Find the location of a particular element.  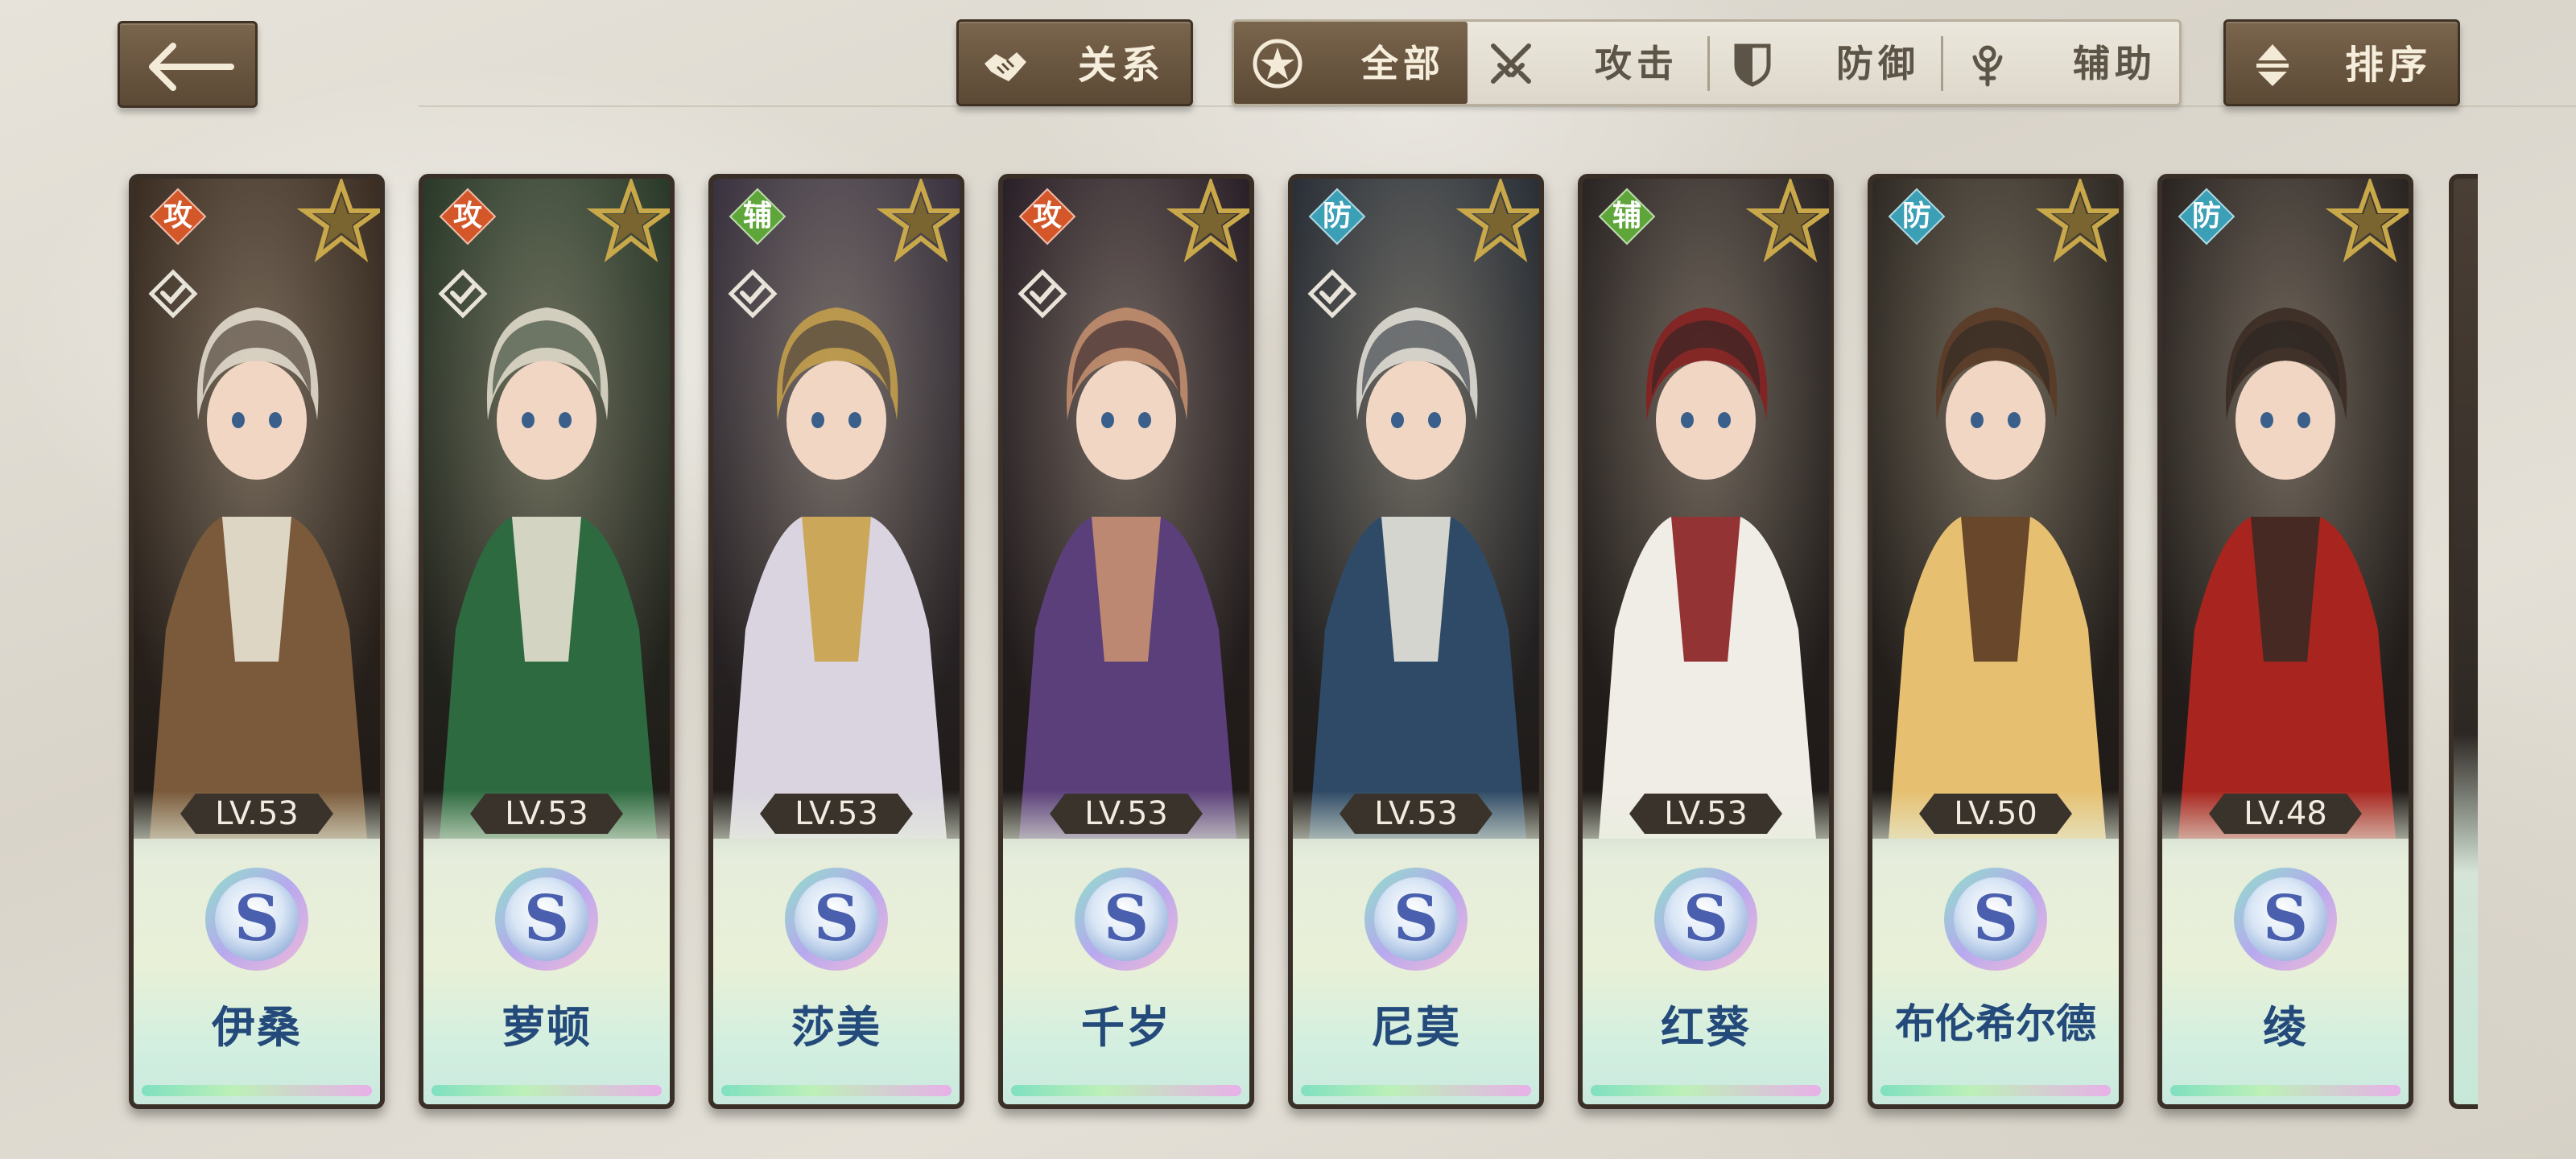

tab-support-label: 辅助 is located at coordinates (2115, 63).